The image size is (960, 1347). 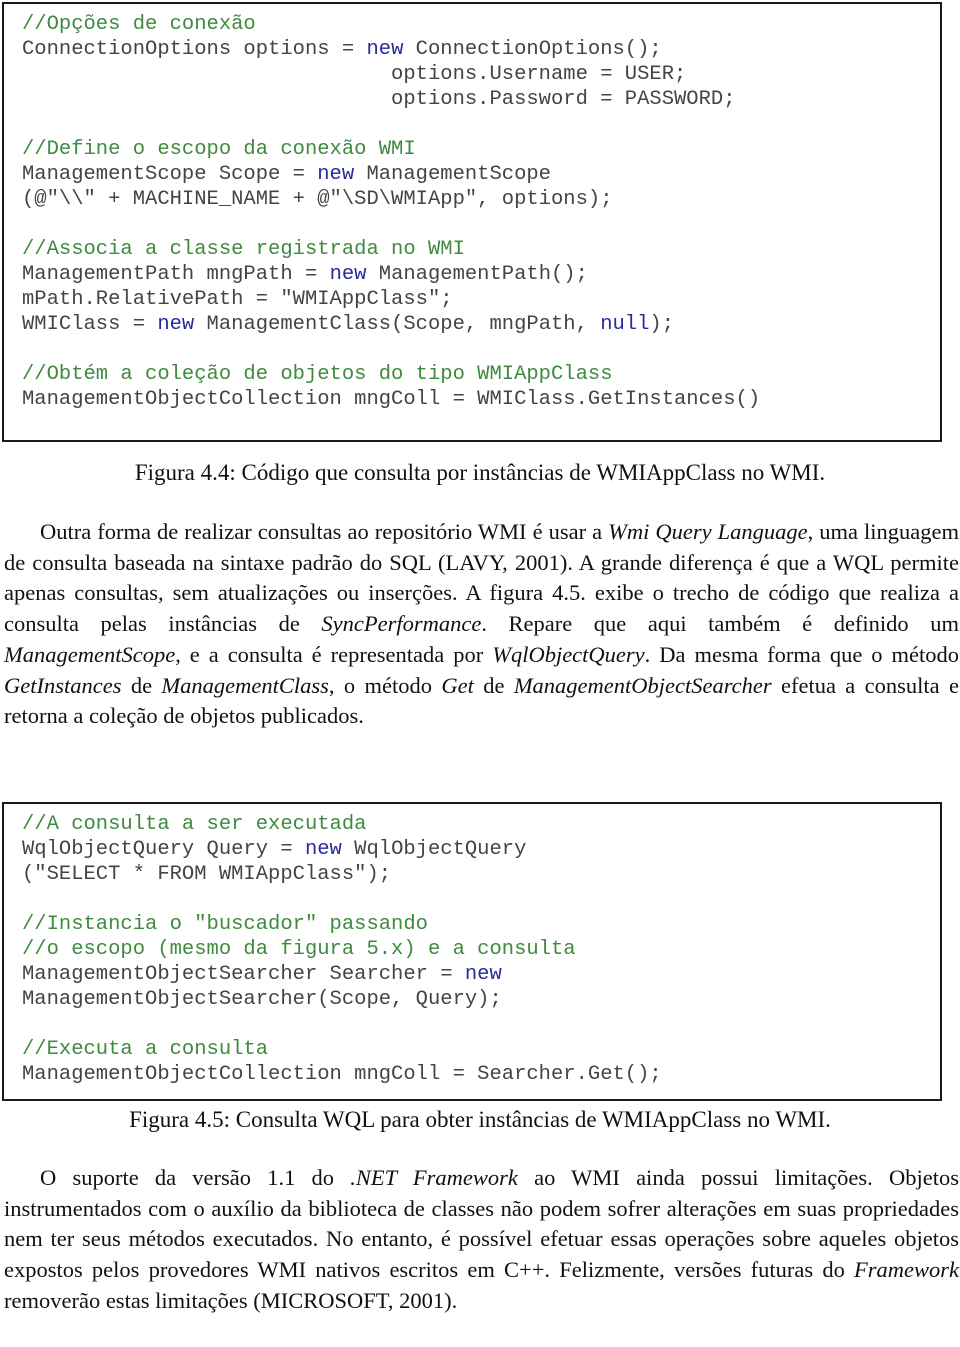 I want to click on code-keyword: null, so click(x=625, y=324).